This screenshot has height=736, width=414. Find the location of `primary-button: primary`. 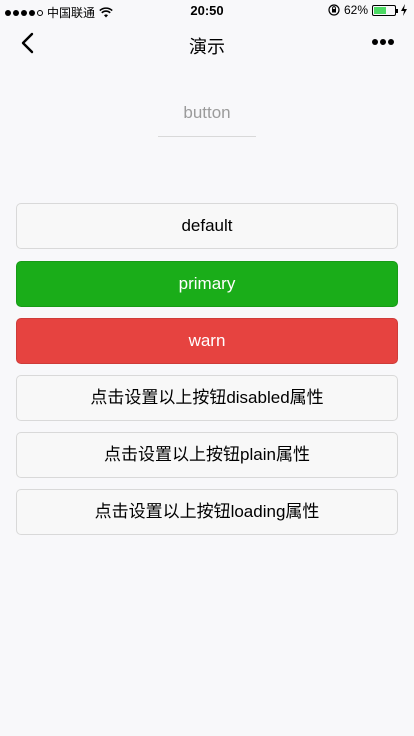

primary-button: primary is located at coordinates (207, 284).